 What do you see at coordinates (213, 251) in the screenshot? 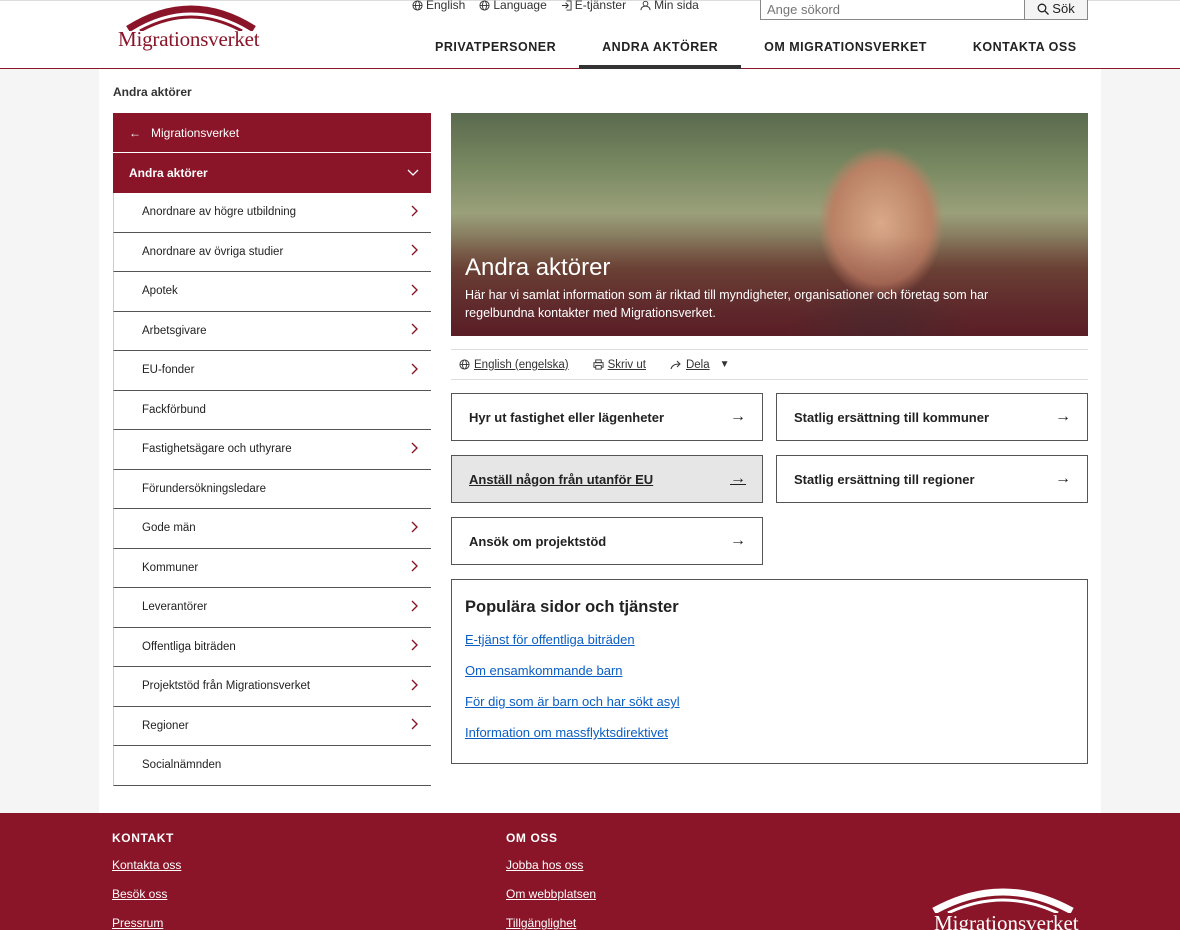
I see `sidenav-item-label: Anordnare av övriga studier` at bounding box center [213, 251].